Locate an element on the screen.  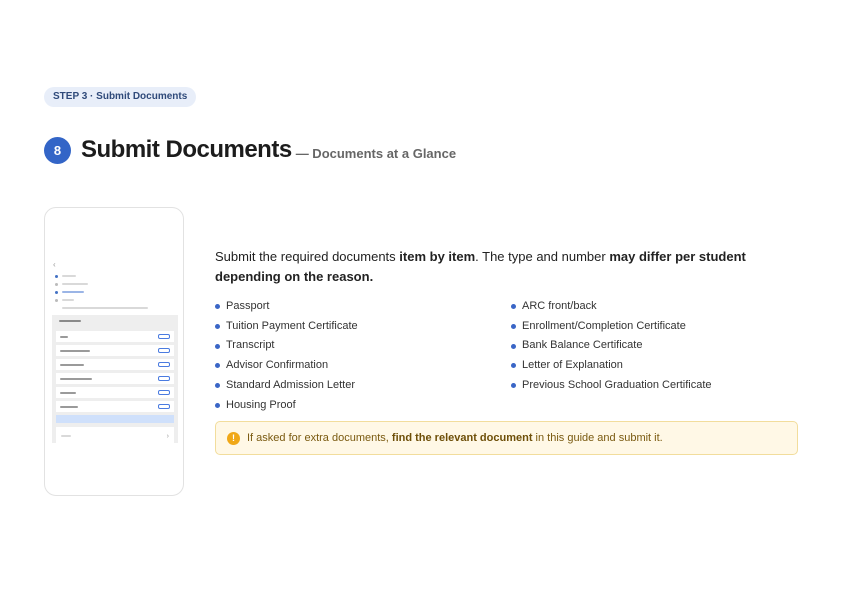
warning-icon: ! is located at coordinates (233, 438).